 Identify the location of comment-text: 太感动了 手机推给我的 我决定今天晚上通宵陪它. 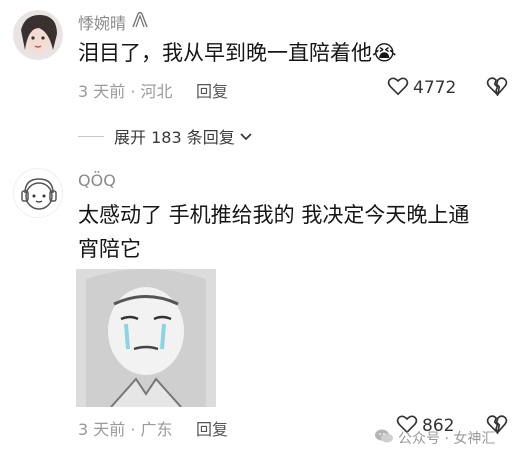
(274, 232).